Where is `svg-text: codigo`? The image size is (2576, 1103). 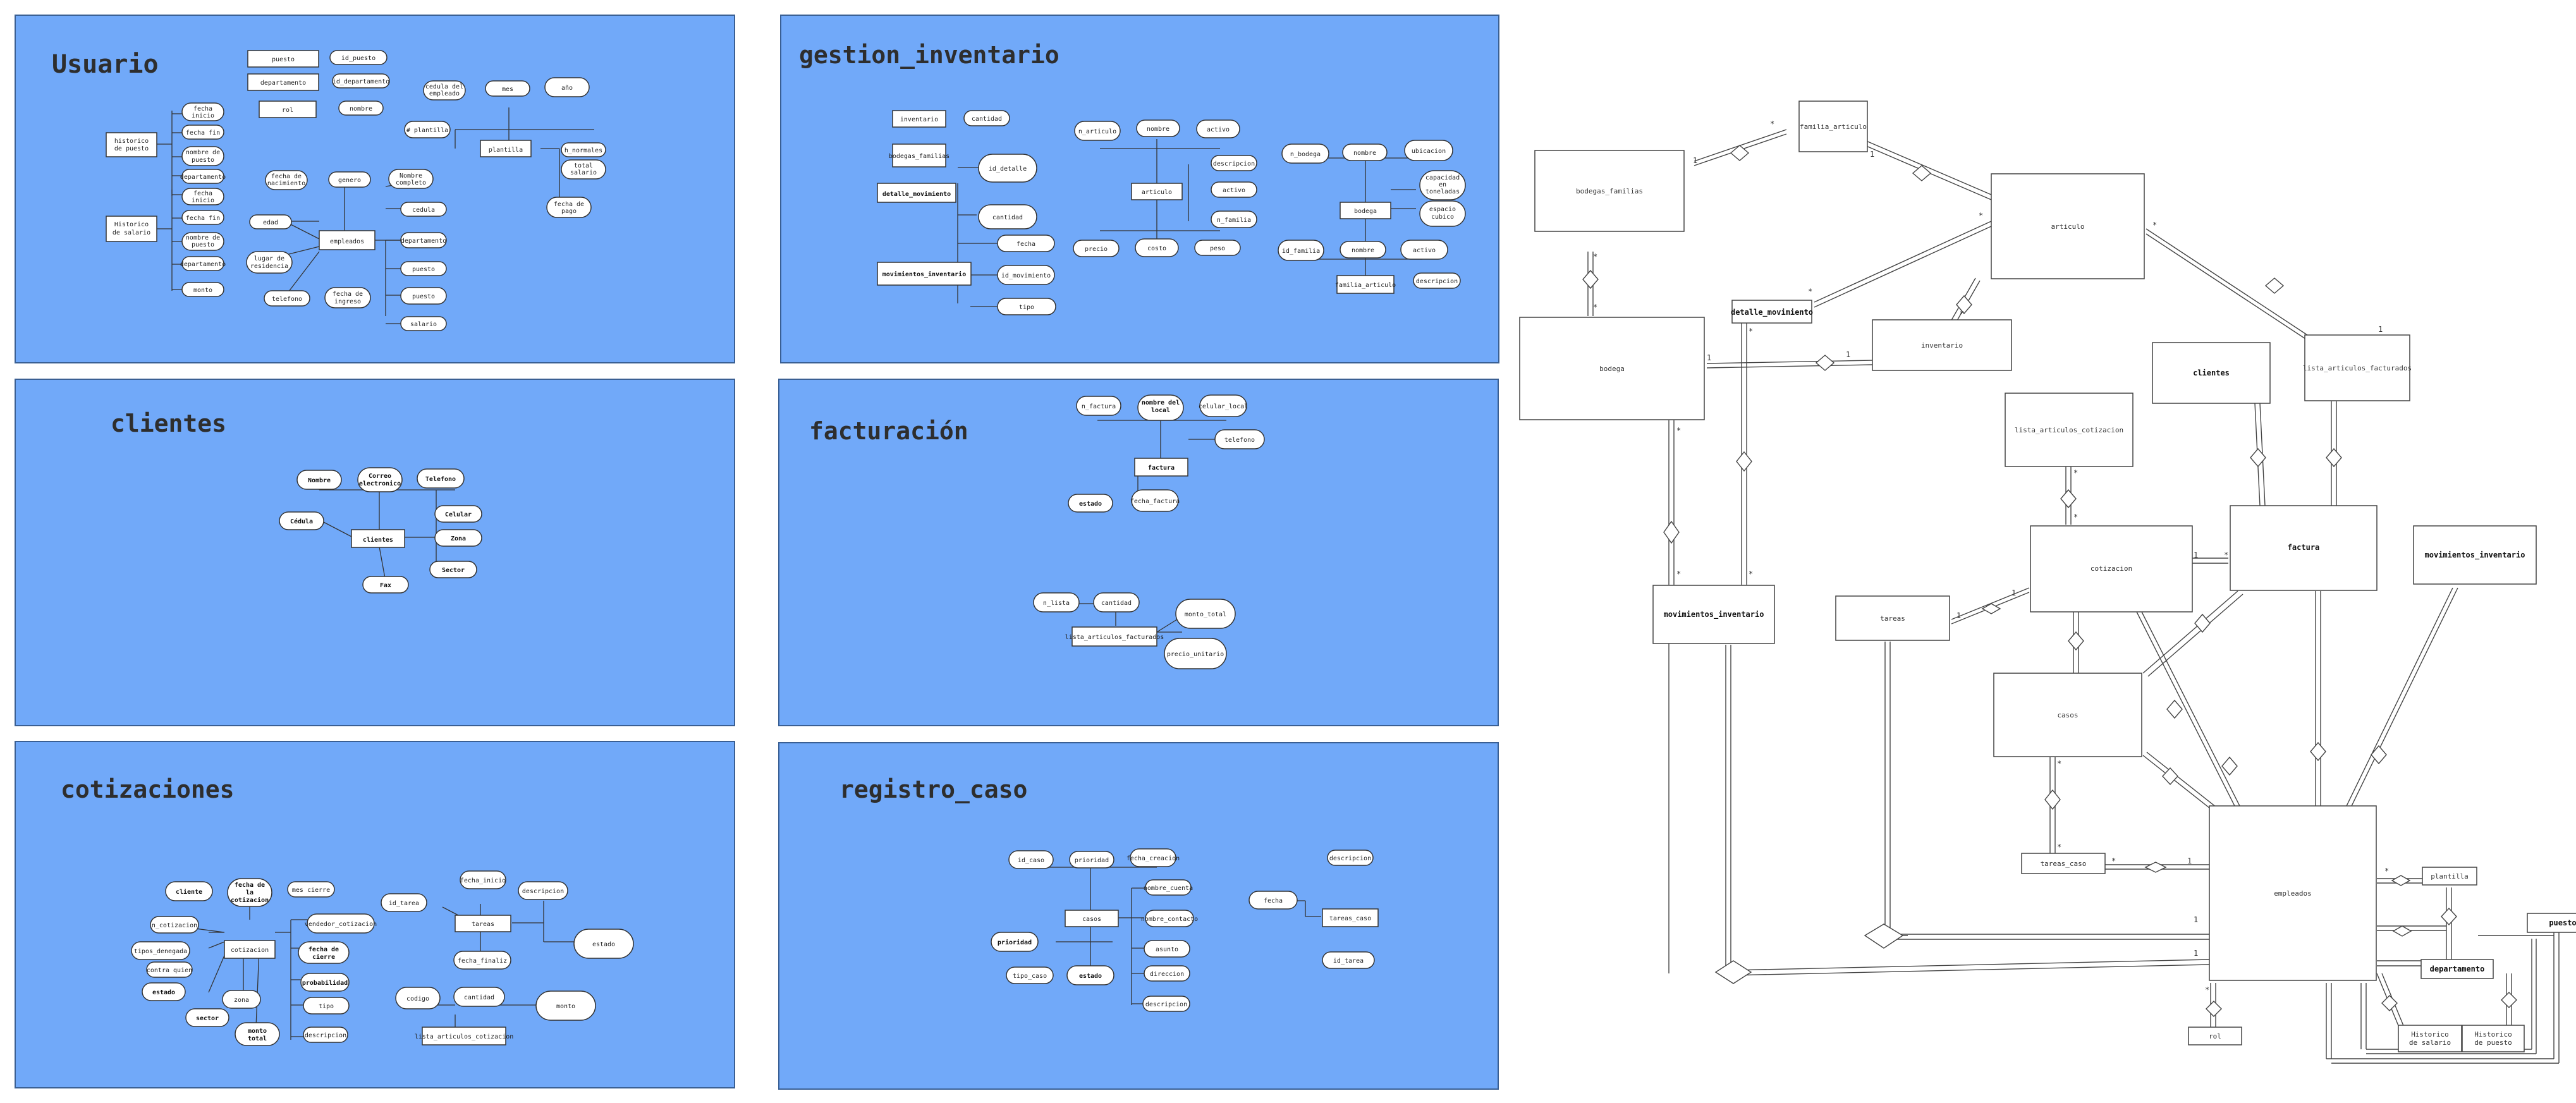 svg-text: codigo is located at coordinates (417, 999).